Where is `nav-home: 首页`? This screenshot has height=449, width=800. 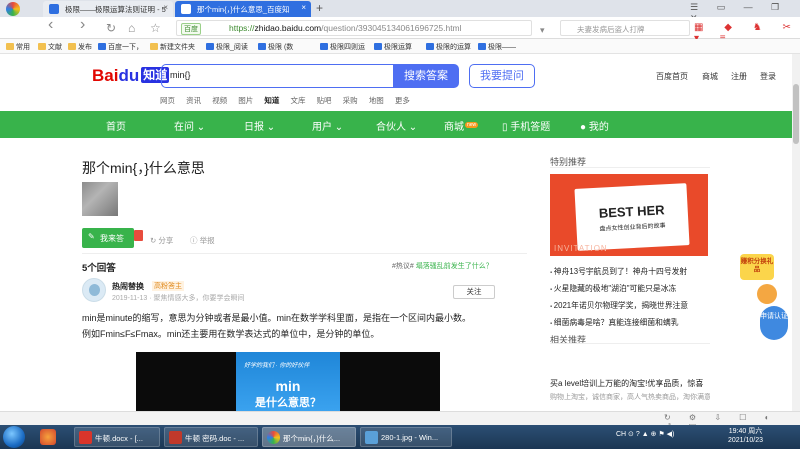 nav-home: 首页 is located at coordinates (116, 125).